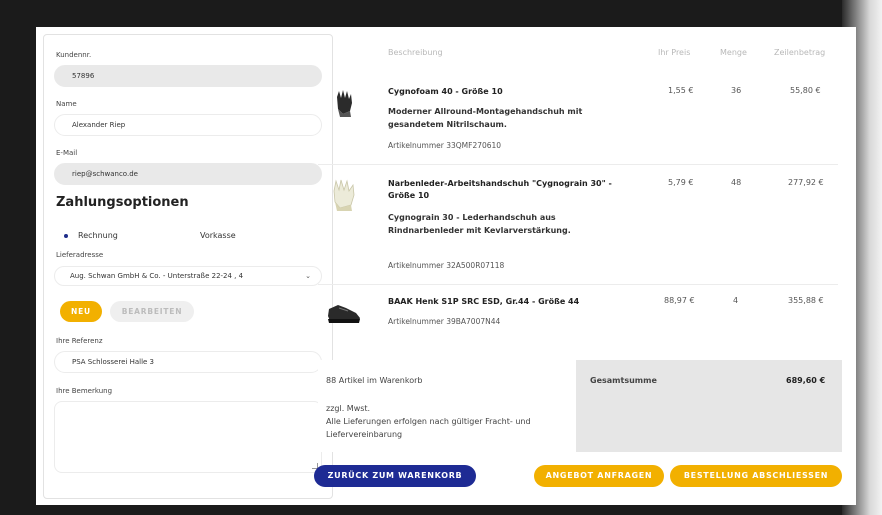 The height and width of the screenshot is (515, 882). What do you see at coordinates (344, 195) in the screenshot?
I see `leather-glove-icon` at bounding box center [344, 195].